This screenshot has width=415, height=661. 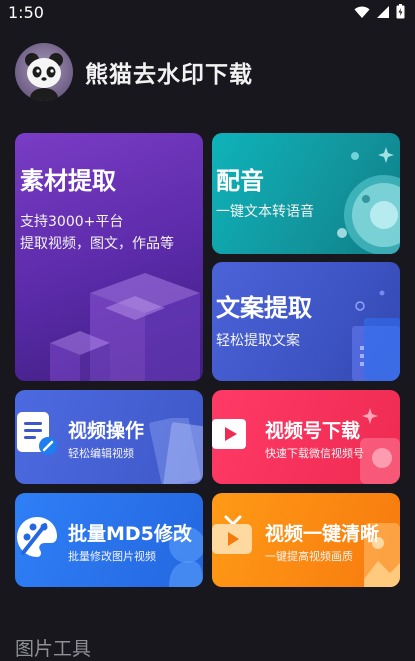 What do you see at coordinates (322, 534) in the screenshot?
I see `video-enhance-title: 视频一键清晰` at bounding box center [322, 534].